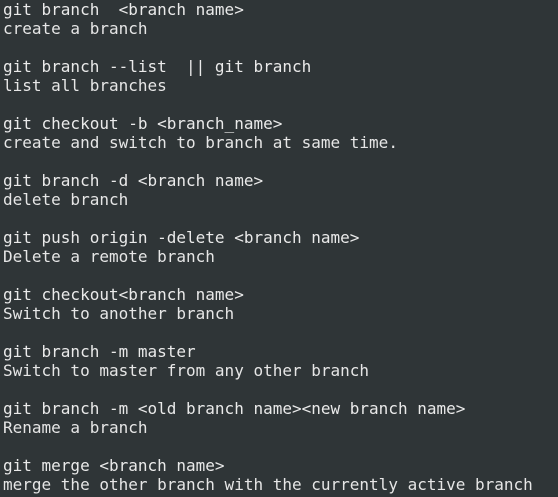  What do you see at coordinates (157, 66) in the screenshot?
I see `command-line: git branch --list || git branch` at bounding box center [157, 66].